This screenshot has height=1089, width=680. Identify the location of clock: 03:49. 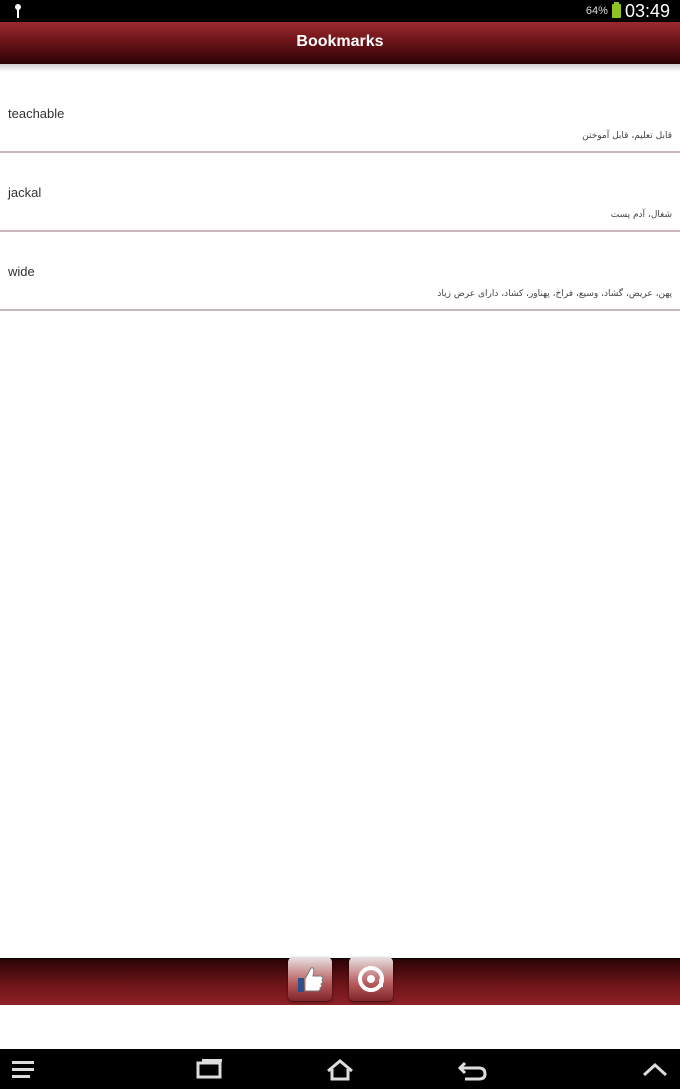
(647, 10).